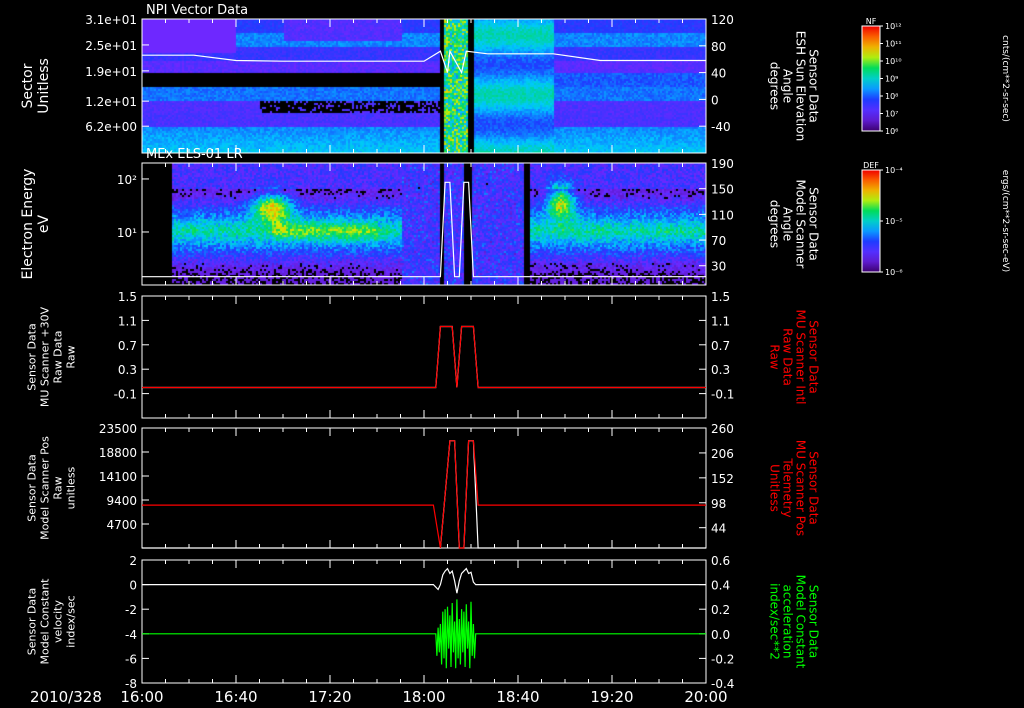  What do you see at coordinates (891, 114) in the screenshot?
I see `colorbar-tick-label: 10⁷` at bounding box center [891, 114].